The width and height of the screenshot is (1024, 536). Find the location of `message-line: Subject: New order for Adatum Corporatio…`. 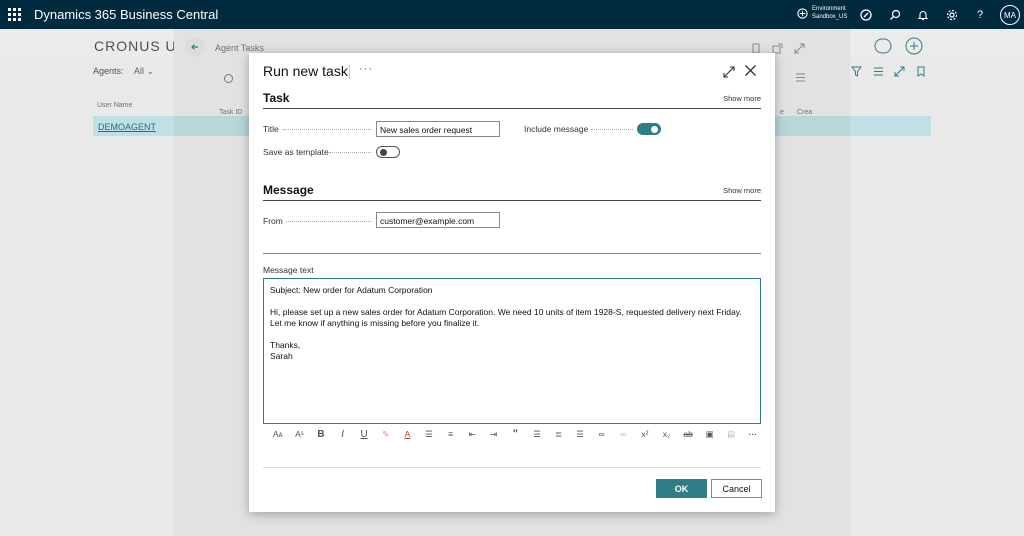

message-line: Subject: New order for Adatum Corporatio… is located at coordinates (351, 290).